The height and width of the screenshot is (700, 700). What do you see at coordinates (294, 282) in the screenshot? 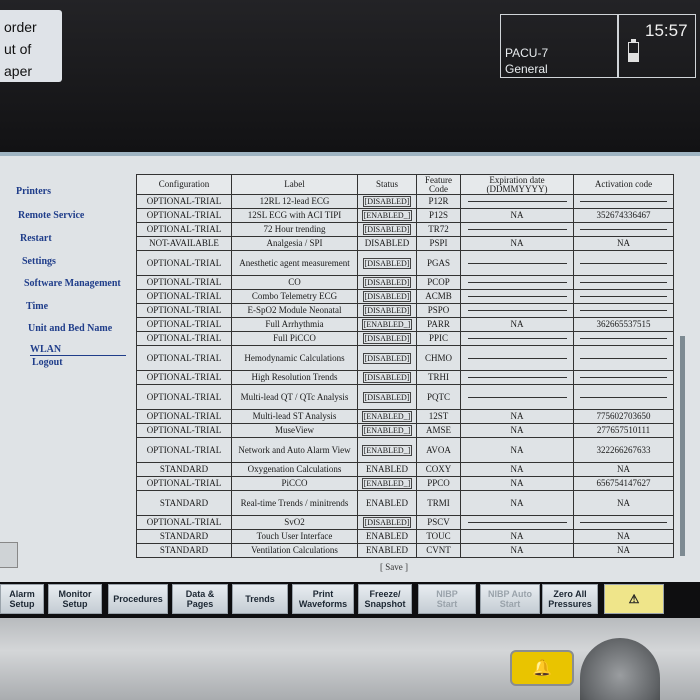
I see `cell-label: CO` at bounding box center [294, 282].